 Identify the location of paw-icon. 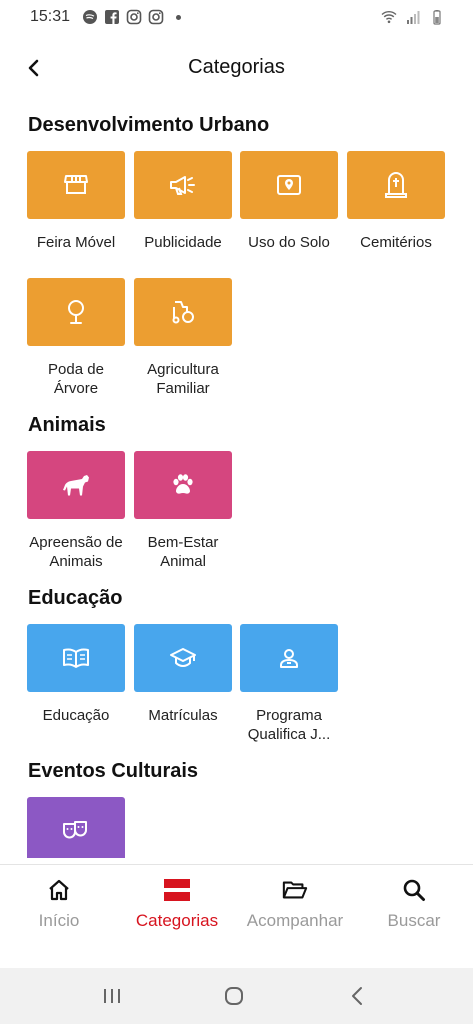
(183, 484).